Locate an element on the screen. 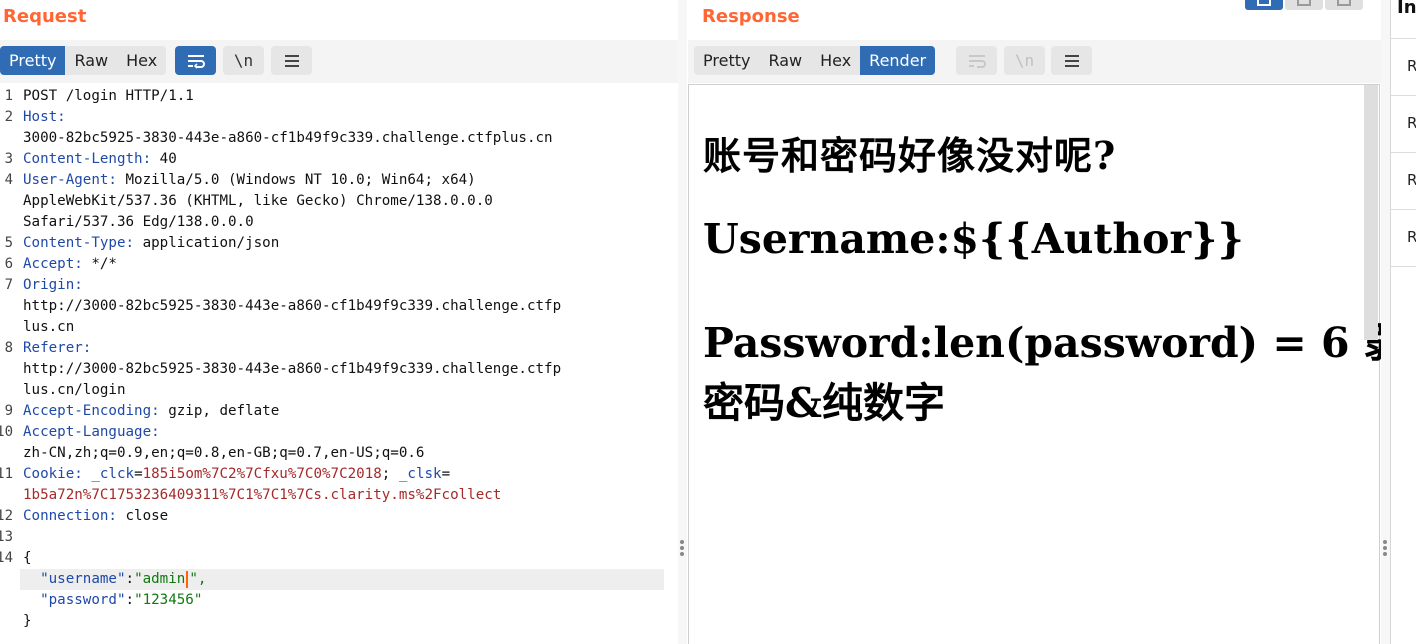 The height and width of the screenshot is (644, 1416). header-key: Content-Length: is located at coordinates (87, 159).